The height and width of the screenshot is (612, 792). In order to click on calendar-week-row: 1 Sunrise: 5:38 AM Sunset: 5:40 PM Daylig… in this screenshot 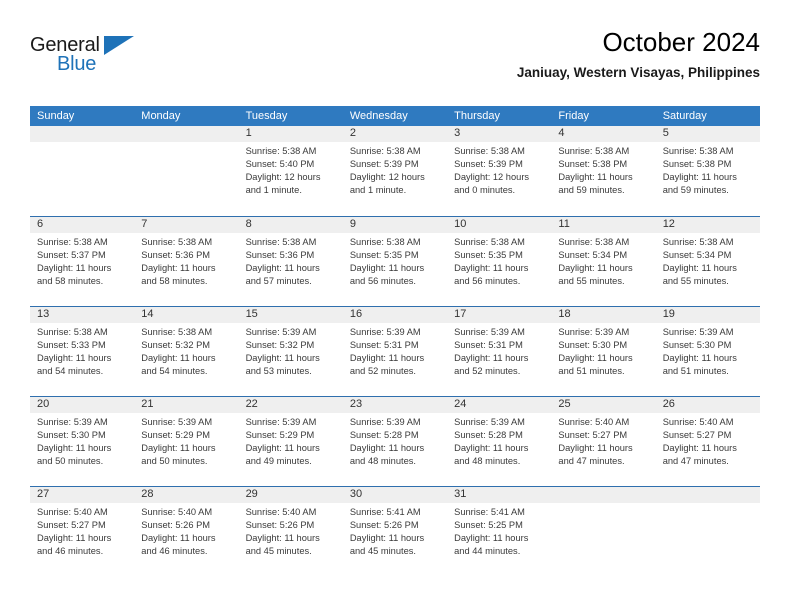, I will do `click(395, 171)`.